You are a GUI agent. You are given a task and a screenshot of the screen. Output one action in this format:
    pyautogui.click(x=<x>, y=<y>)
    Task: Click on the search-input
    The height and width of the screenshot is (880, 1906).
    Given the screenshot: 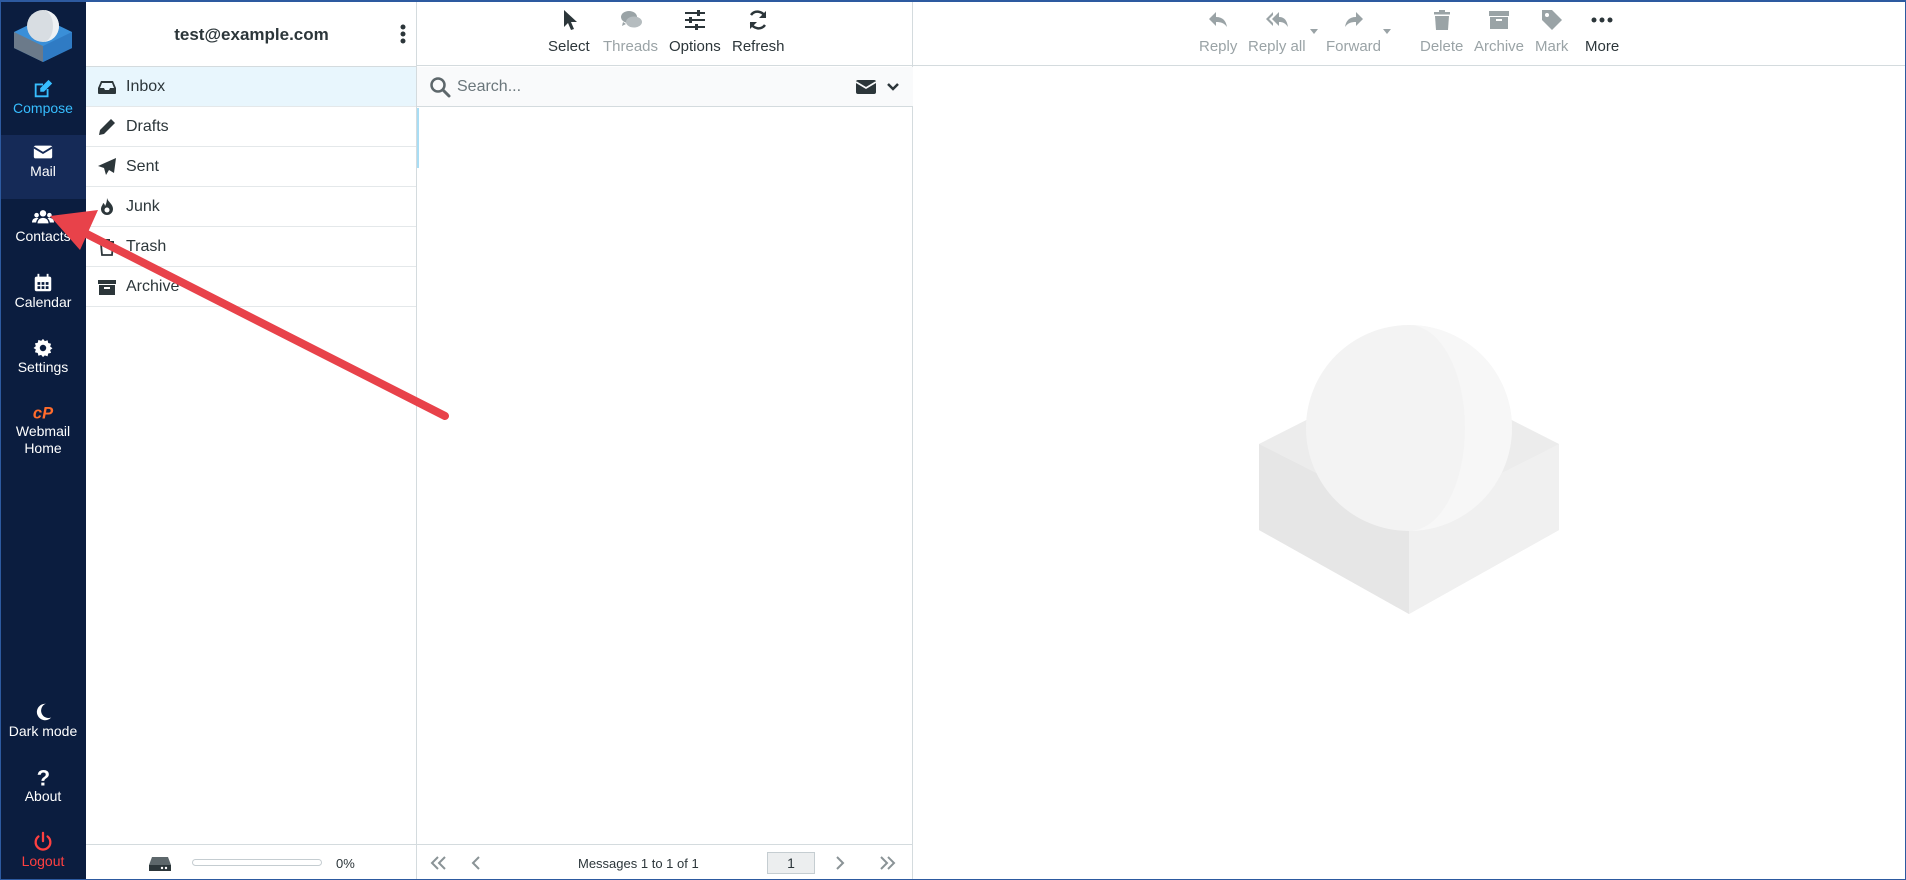 What is the action you would take?
    pyautogui.click(x=647, y=87)
    